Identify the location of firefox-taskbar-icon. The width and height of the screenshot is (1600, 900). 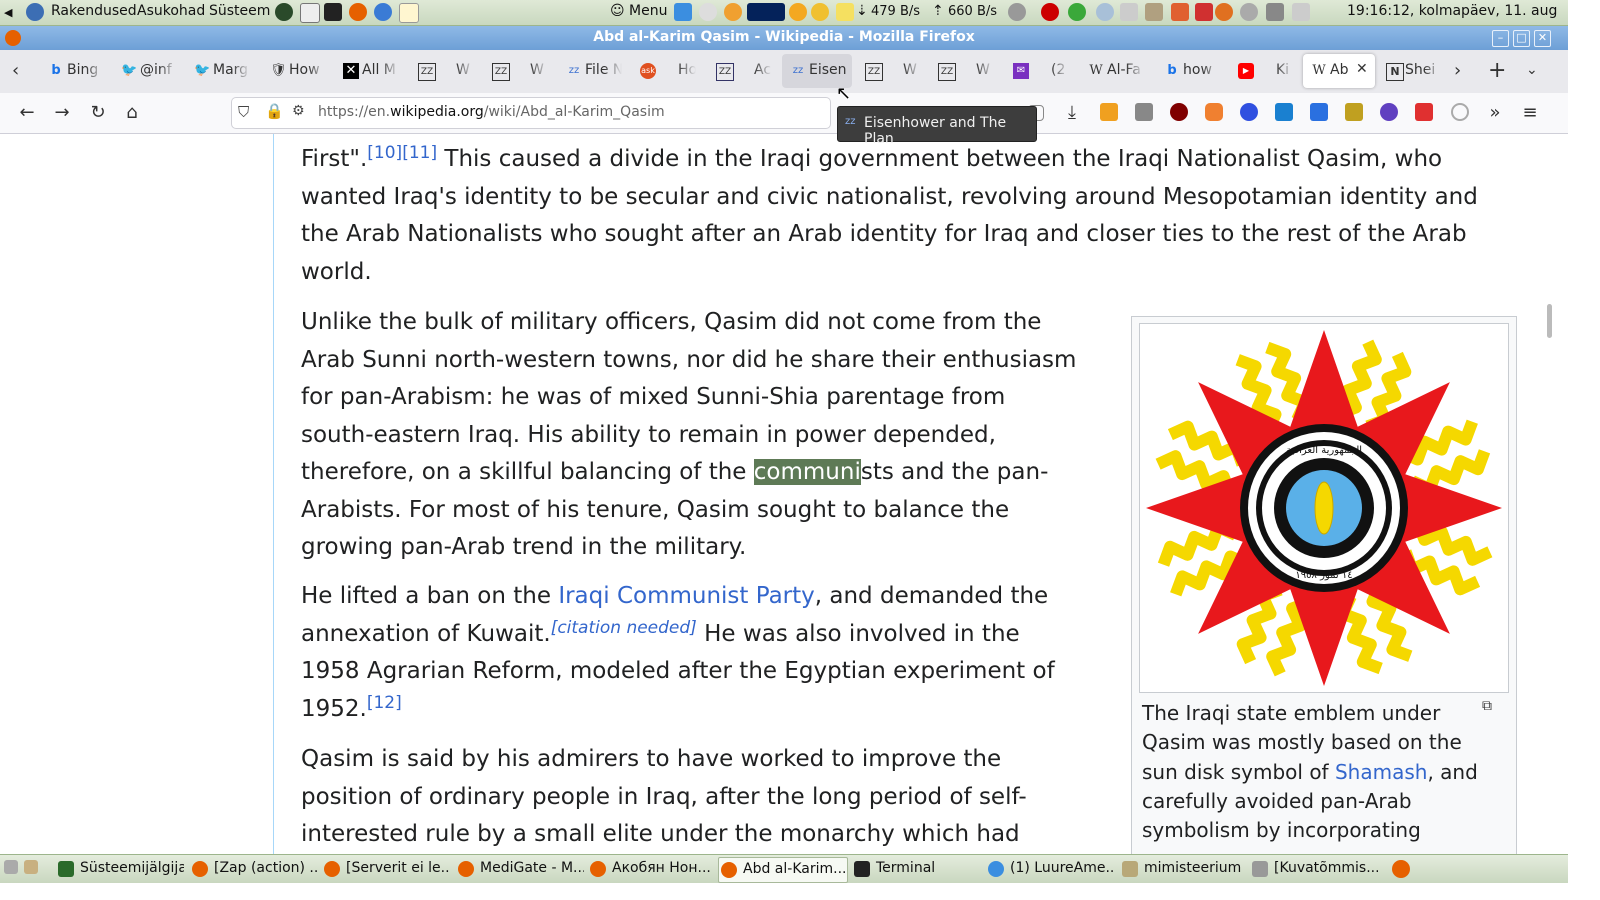
(1401, 869).